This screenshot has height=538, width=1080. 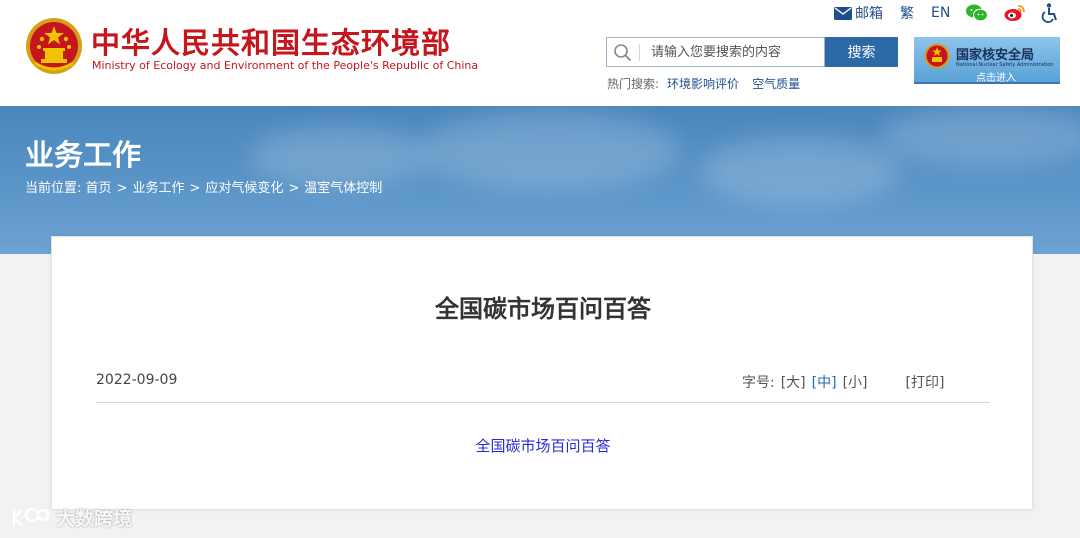 What do you see at coordinates (137, 380) in the screenshot?
I see `article-date: 2022-09-09` at bounding box center [137, 380].